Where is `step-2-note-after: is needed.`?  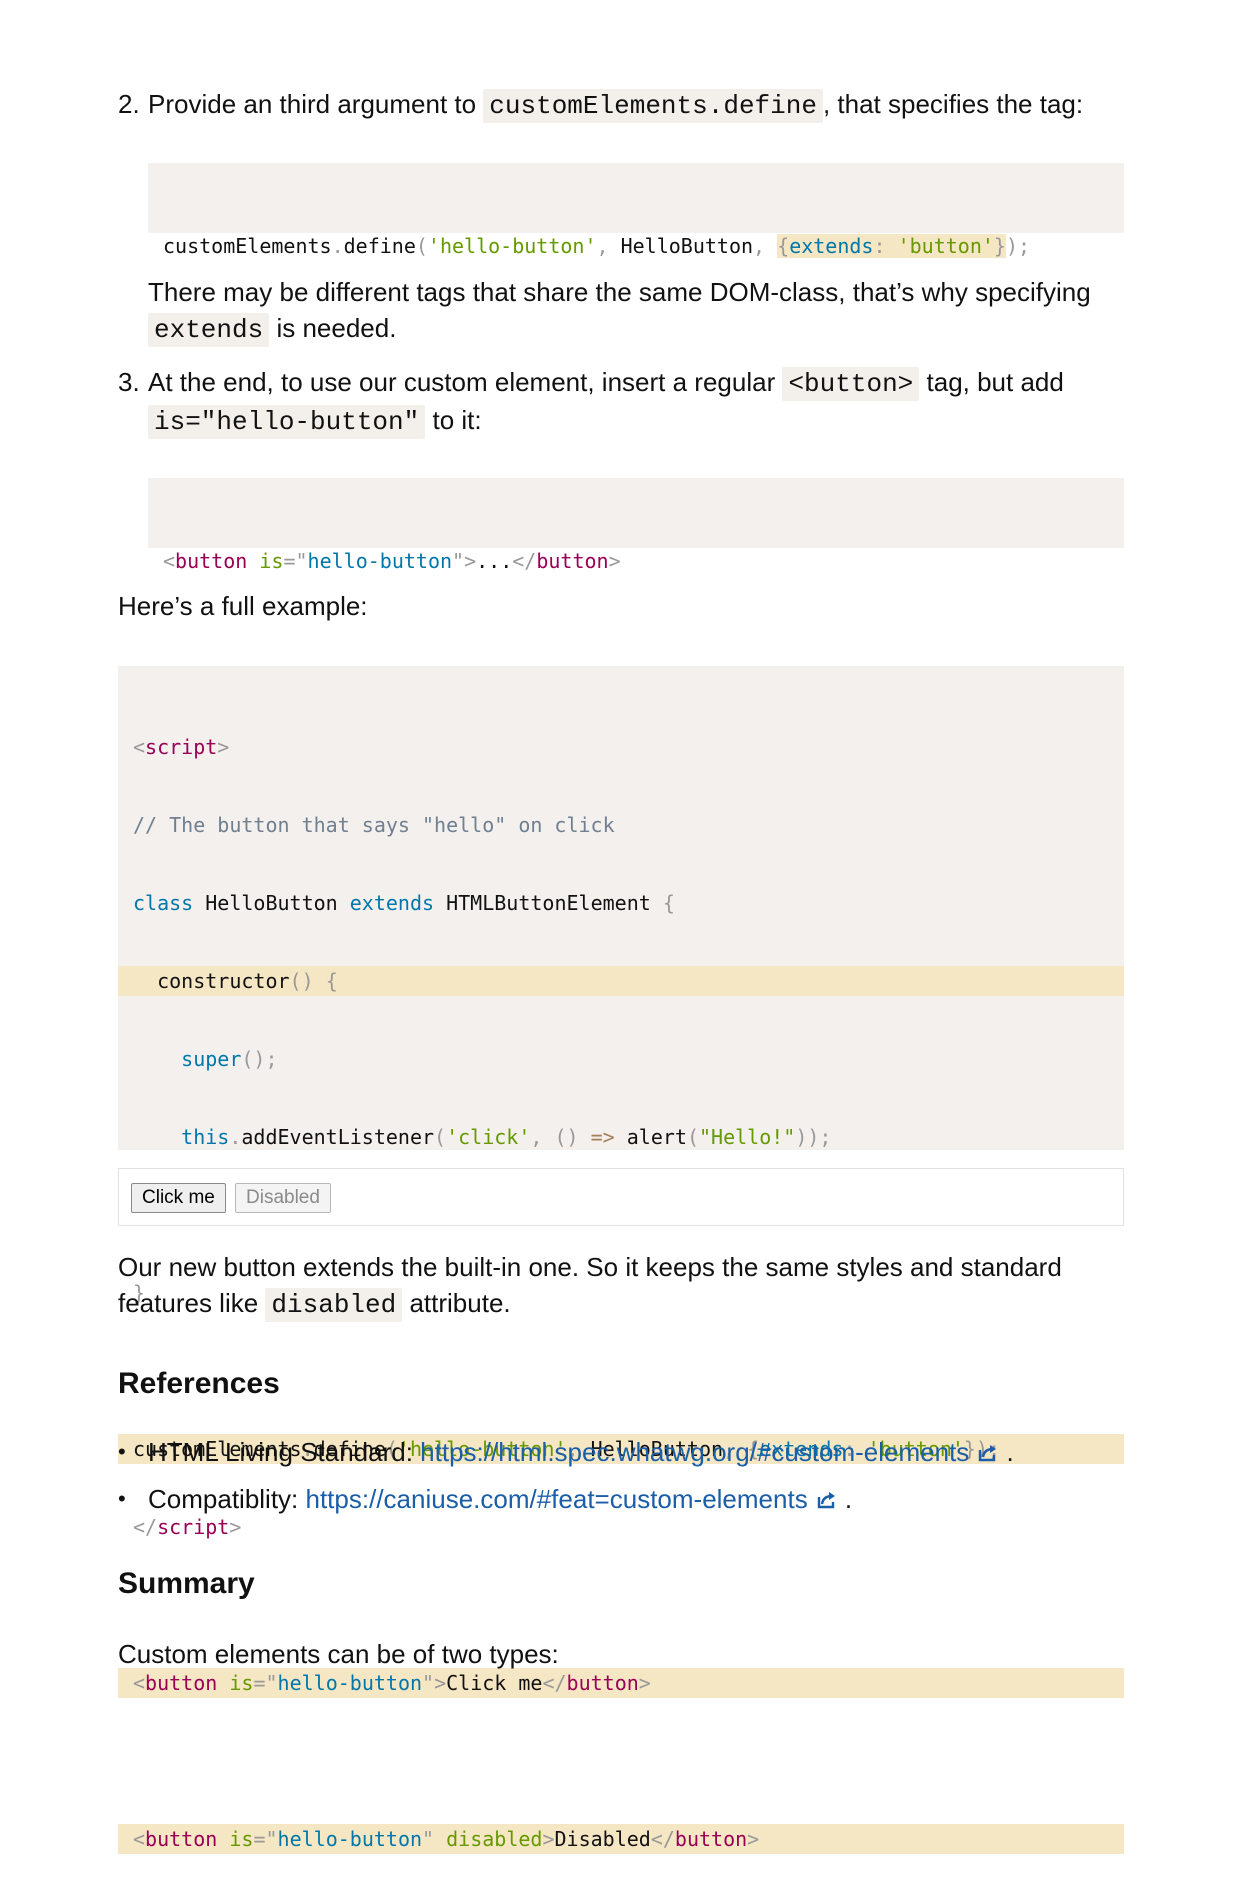 step-2-note-after: is needed. is located at coordinates (333, 328).